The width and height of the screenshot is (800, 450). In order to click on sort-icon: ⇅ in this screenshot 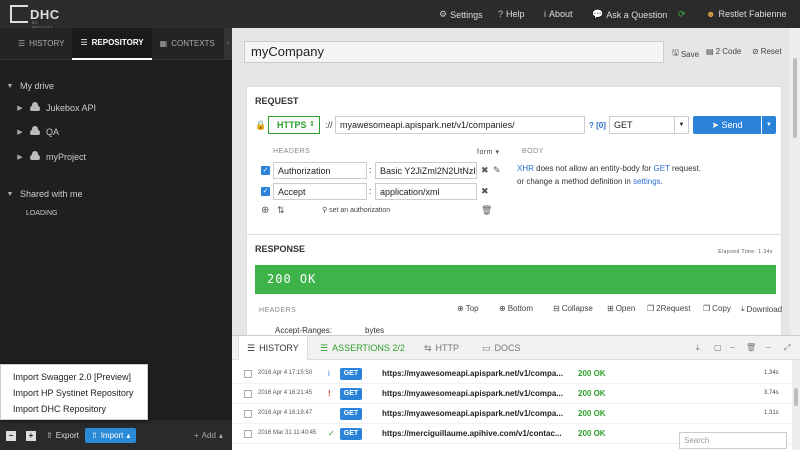, I will do `click(281, 210)`.